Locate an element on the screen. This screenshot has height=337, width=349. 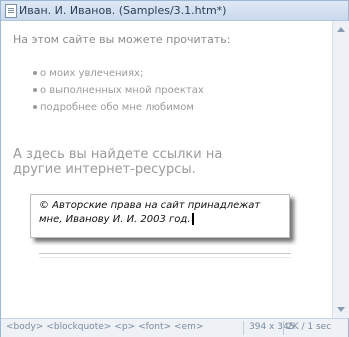
vertical-scrollbar is located at coordinates (340, 169).